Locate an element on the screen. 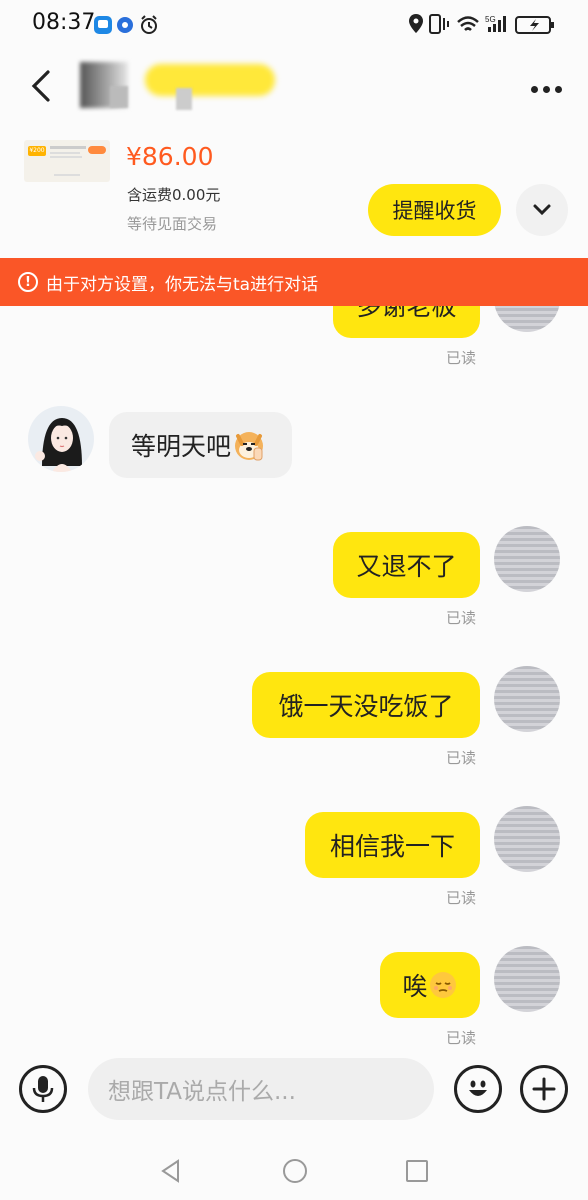 This screenshot has width=588, height=1200. nav-home-icon is located at coordinates (295, 1171).